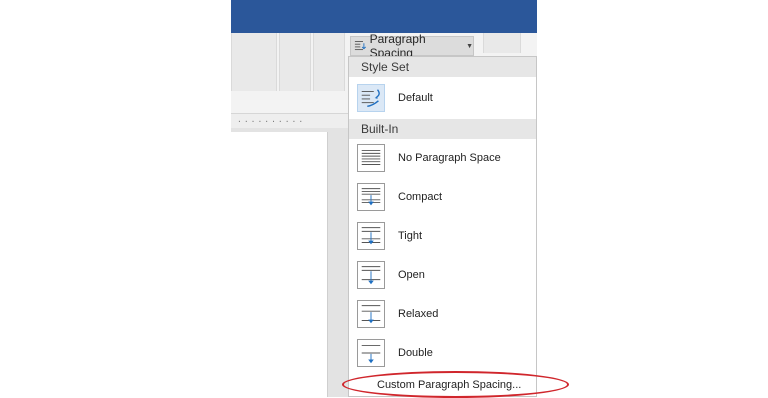  I want to click on built-in-header: Built-In, so click(442, 129).